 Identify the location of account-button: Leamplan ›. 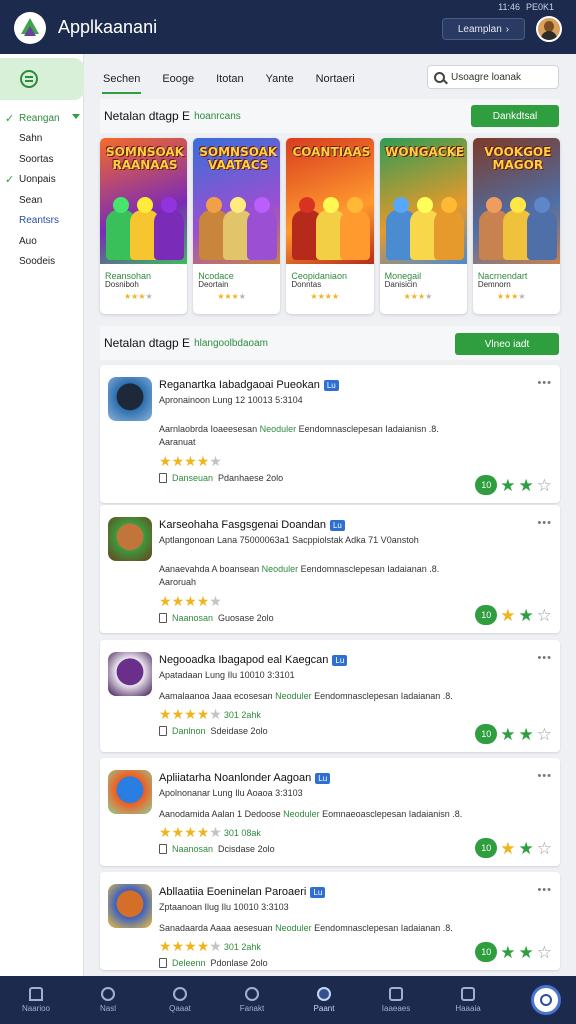
(483, 29).